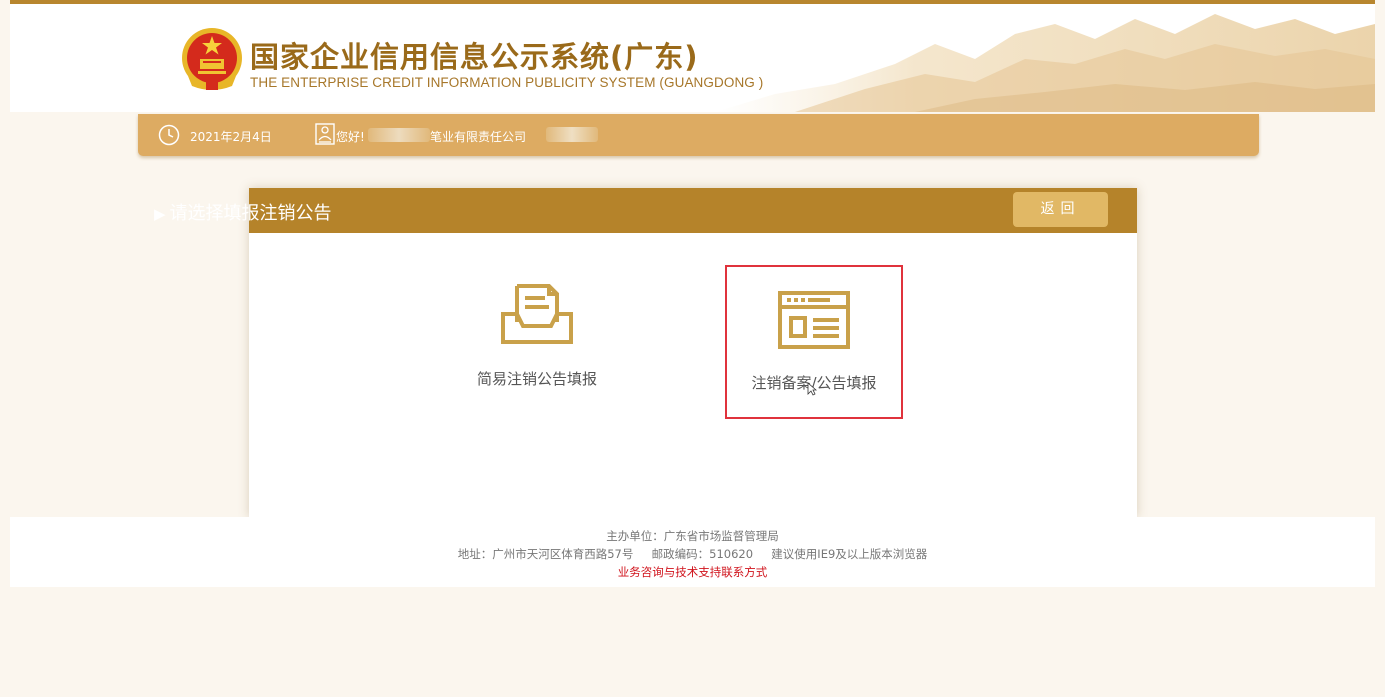 The height and width of the screenshot is (697, 1385). Describe the element at coordinates (536, 379) in the screenshot. I see `simple-deregistration-label: 简易注销公告填报` at that location.